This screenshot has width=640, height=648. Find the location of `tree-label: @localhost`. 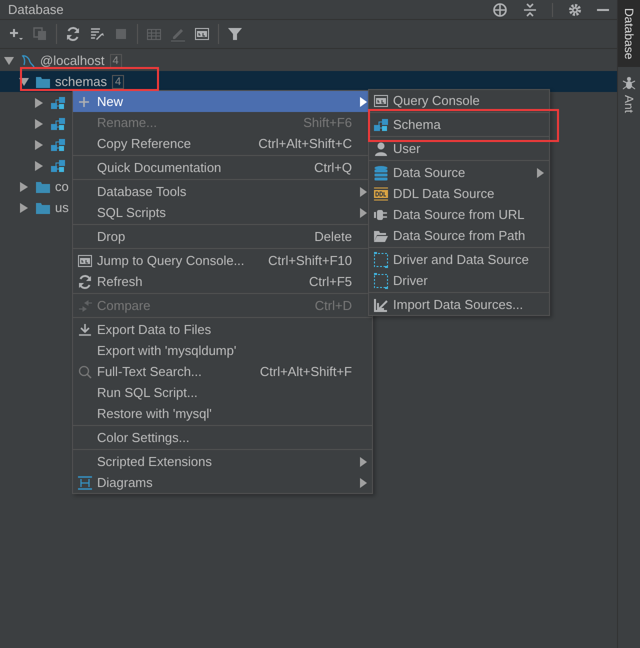

tree-label: @localhost is located at coordinates (72, 60).